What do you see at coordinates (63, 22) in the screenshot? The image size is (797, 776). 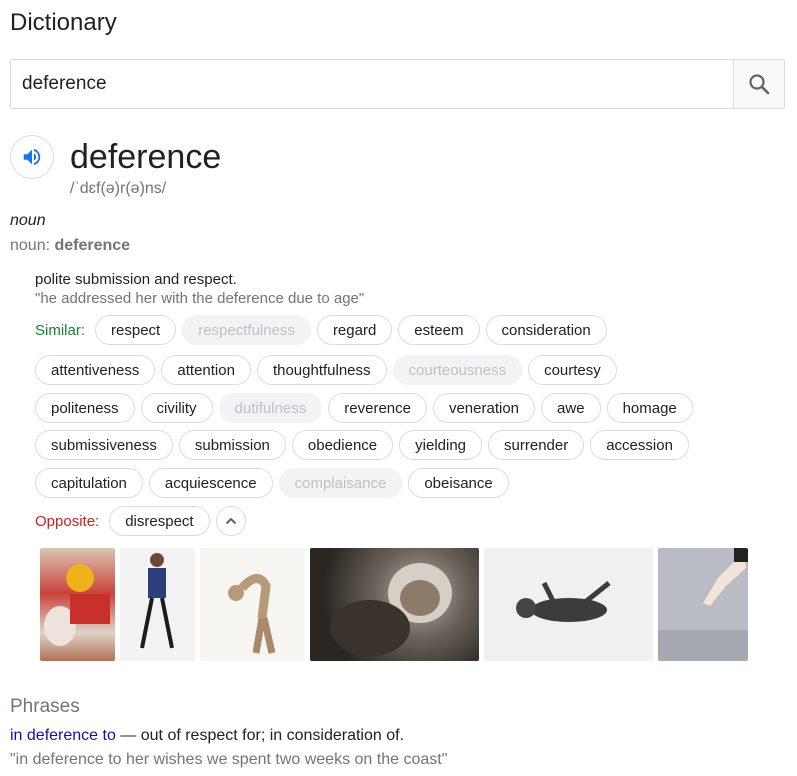 I see `page-title: Dictionary` at bounding box center [63, 22].